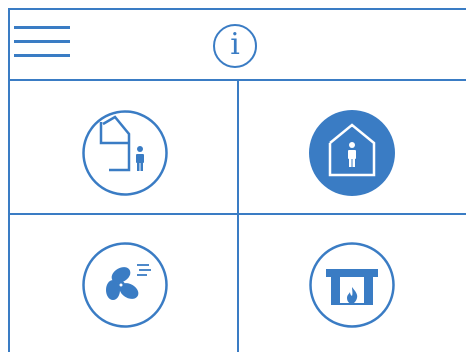 The height and width of the screenshot is (352, 466). Describe the element at coordinates (9, 180) in the screenshot. I see `border-left` at that location.